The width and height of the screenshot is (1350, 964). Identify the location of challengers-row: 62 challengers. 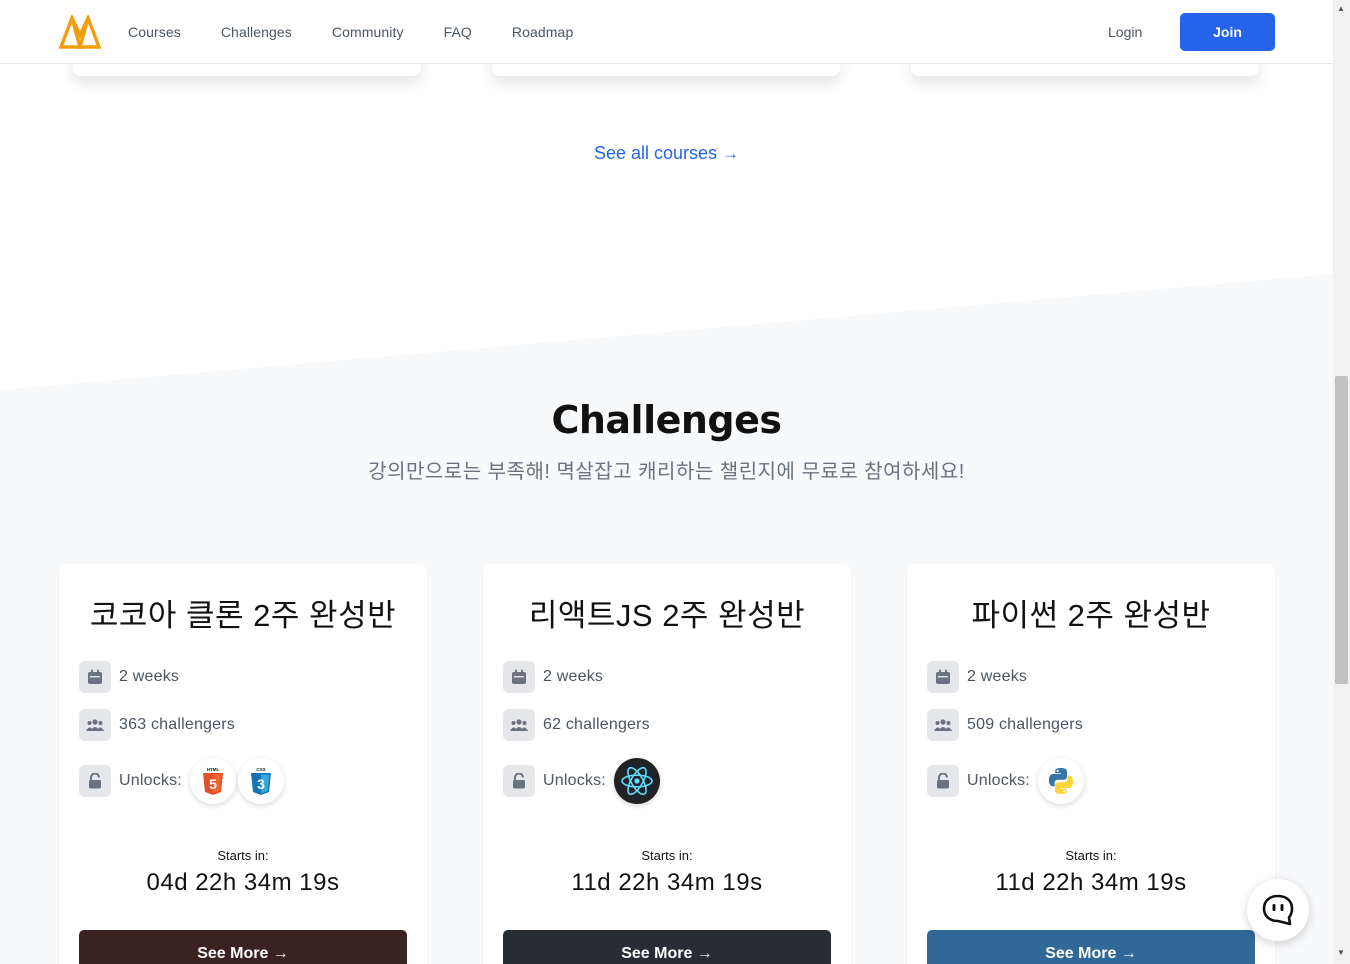
(576, 725).